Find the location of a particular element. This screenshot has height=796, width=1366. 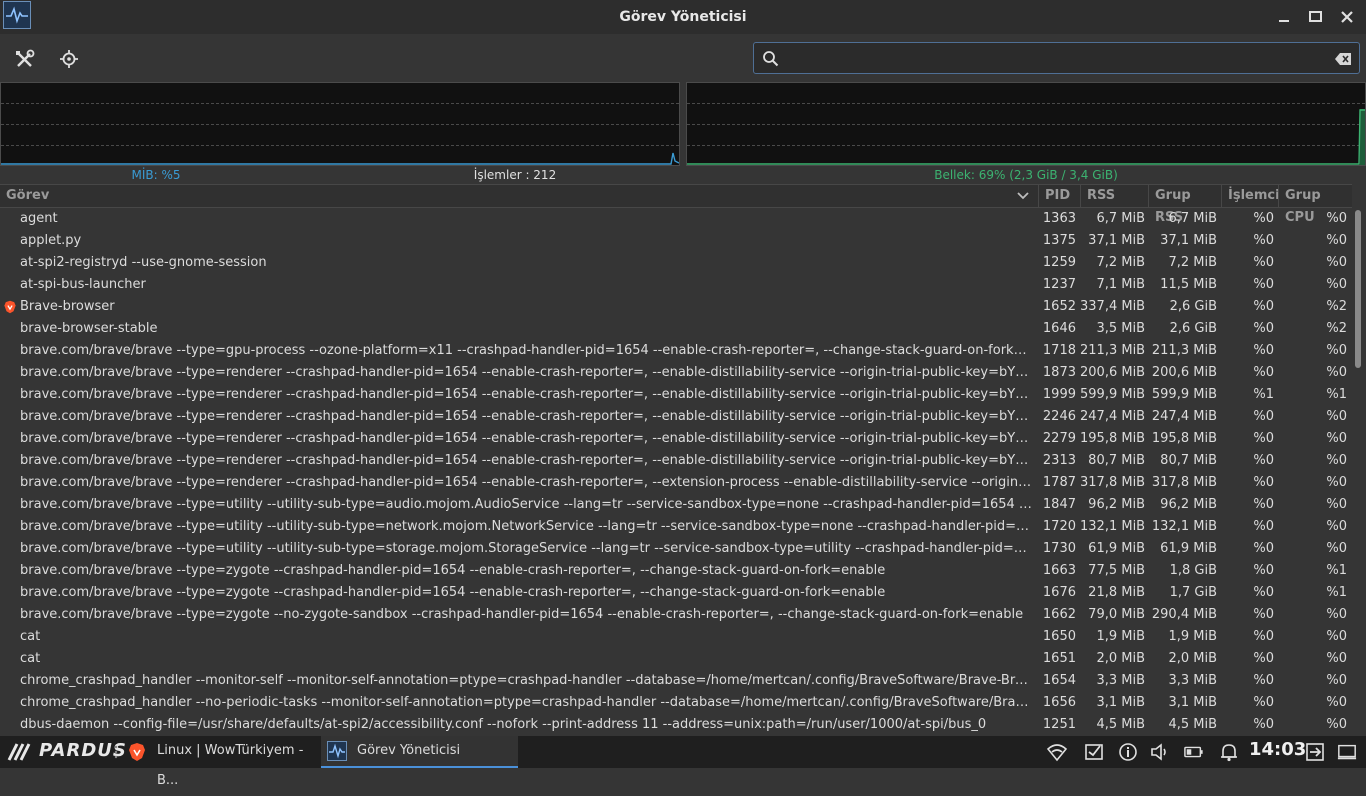

close-button is located at coordinates (1347, 17).